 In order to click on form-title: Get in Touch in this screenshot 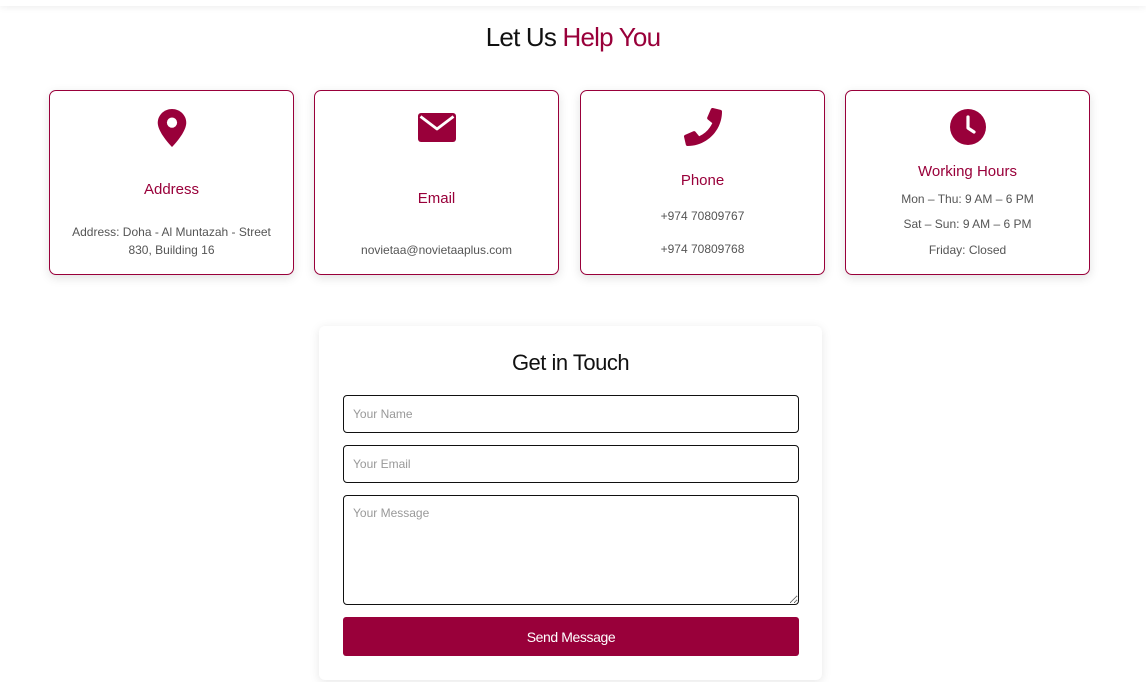, I will do `click(570, 362)`.